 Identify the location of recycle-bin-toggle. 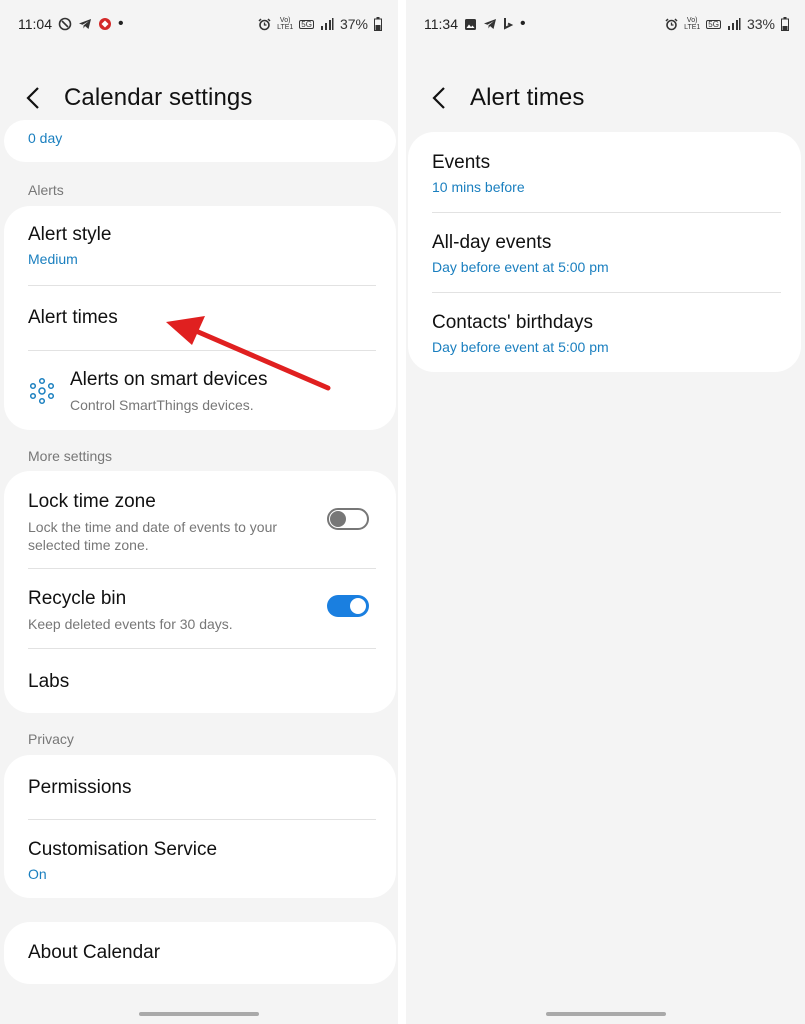
(348, 606).